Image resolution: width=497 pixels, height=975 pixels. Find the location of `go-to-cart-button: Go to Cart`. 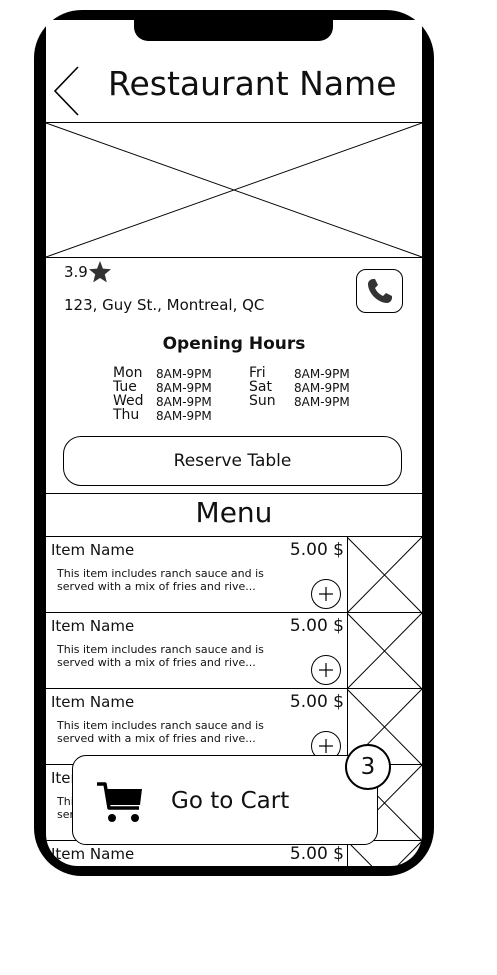

go-to-cart-button: Go to Cart is located at coordinates (225, 800).